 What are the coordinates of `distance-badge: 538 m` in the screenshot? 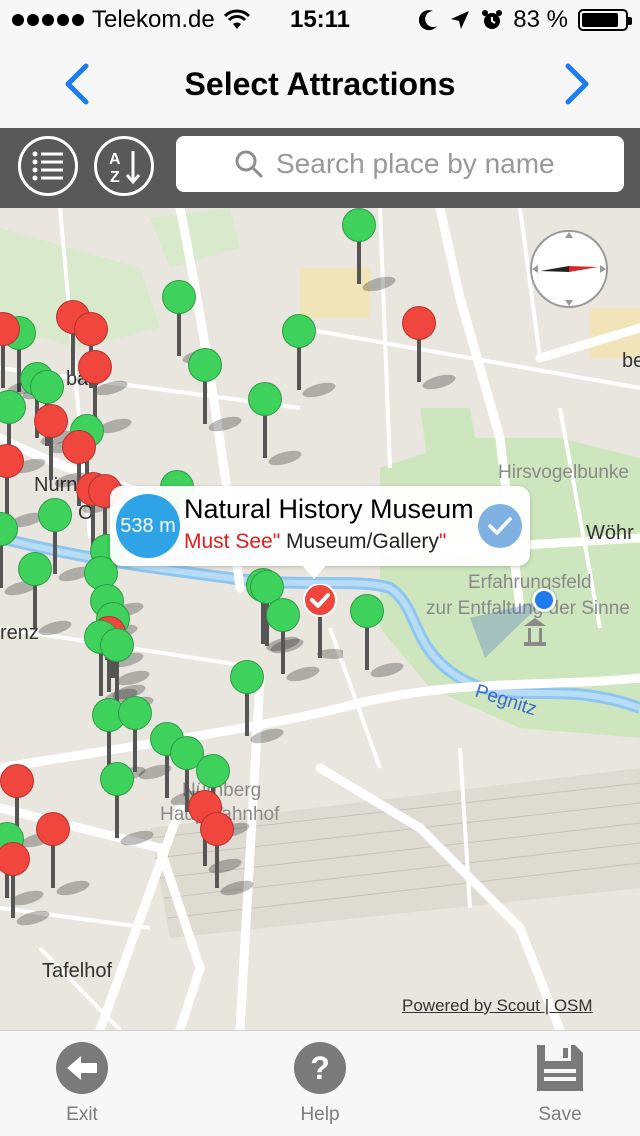 It's located at (148, 526).